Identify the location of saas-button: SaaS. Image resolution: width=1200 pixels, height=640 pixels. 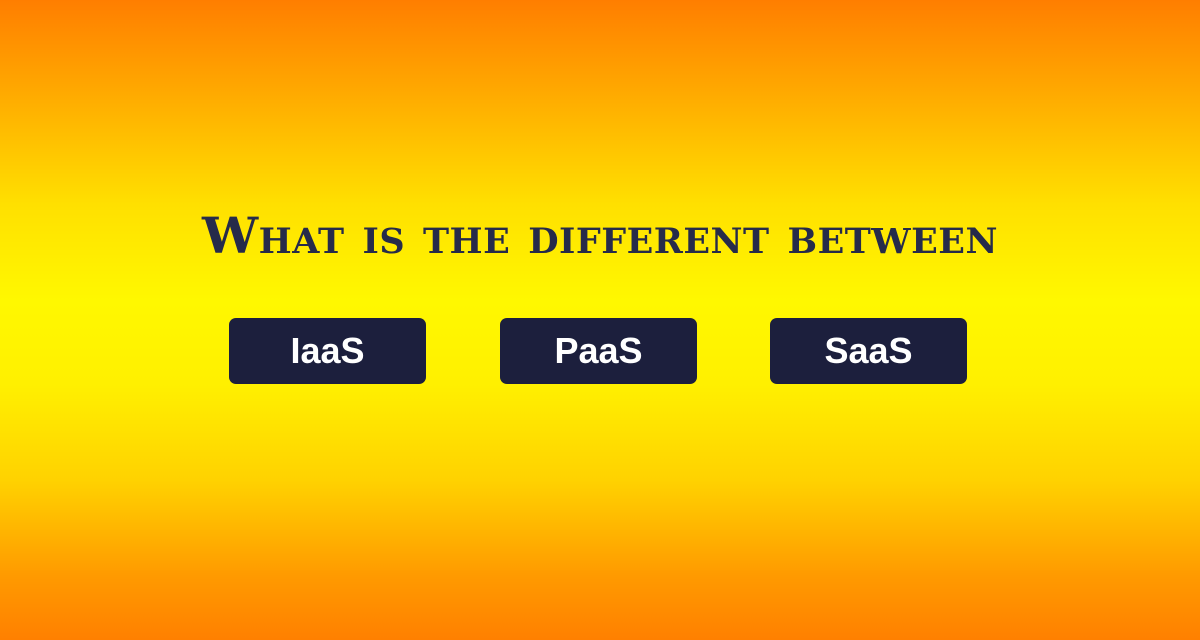
(868, 351).